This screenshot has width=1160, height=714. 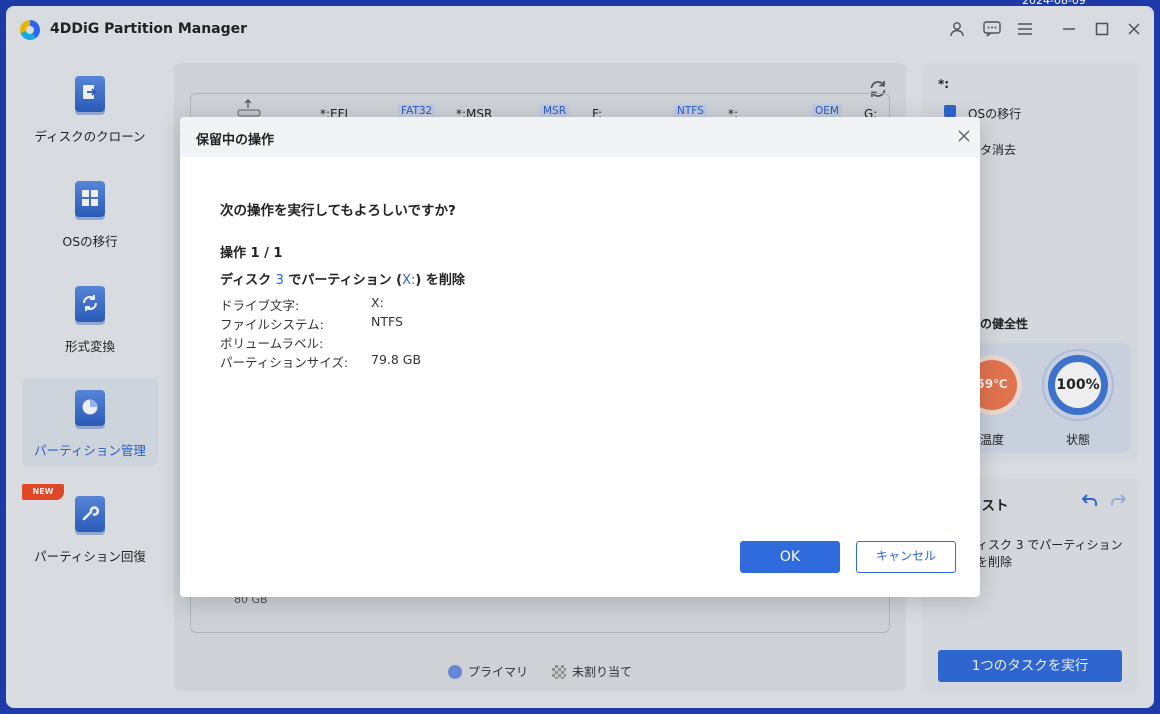 What do you see at coordinates (279, 280) in the screenshot?
I see `disk-number: 3` at bounding box center [279, 280].